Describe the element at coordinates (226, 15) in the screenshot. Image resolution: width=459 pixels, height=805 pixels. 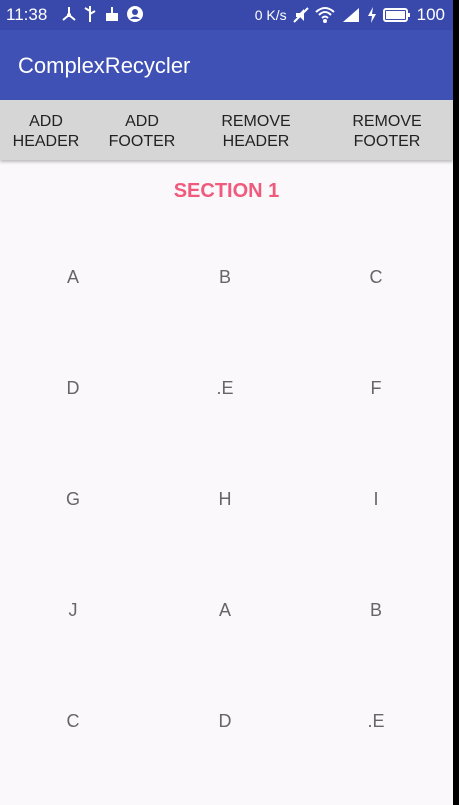
I see `status-bar: 11:38 0 K/s 100` at that location.